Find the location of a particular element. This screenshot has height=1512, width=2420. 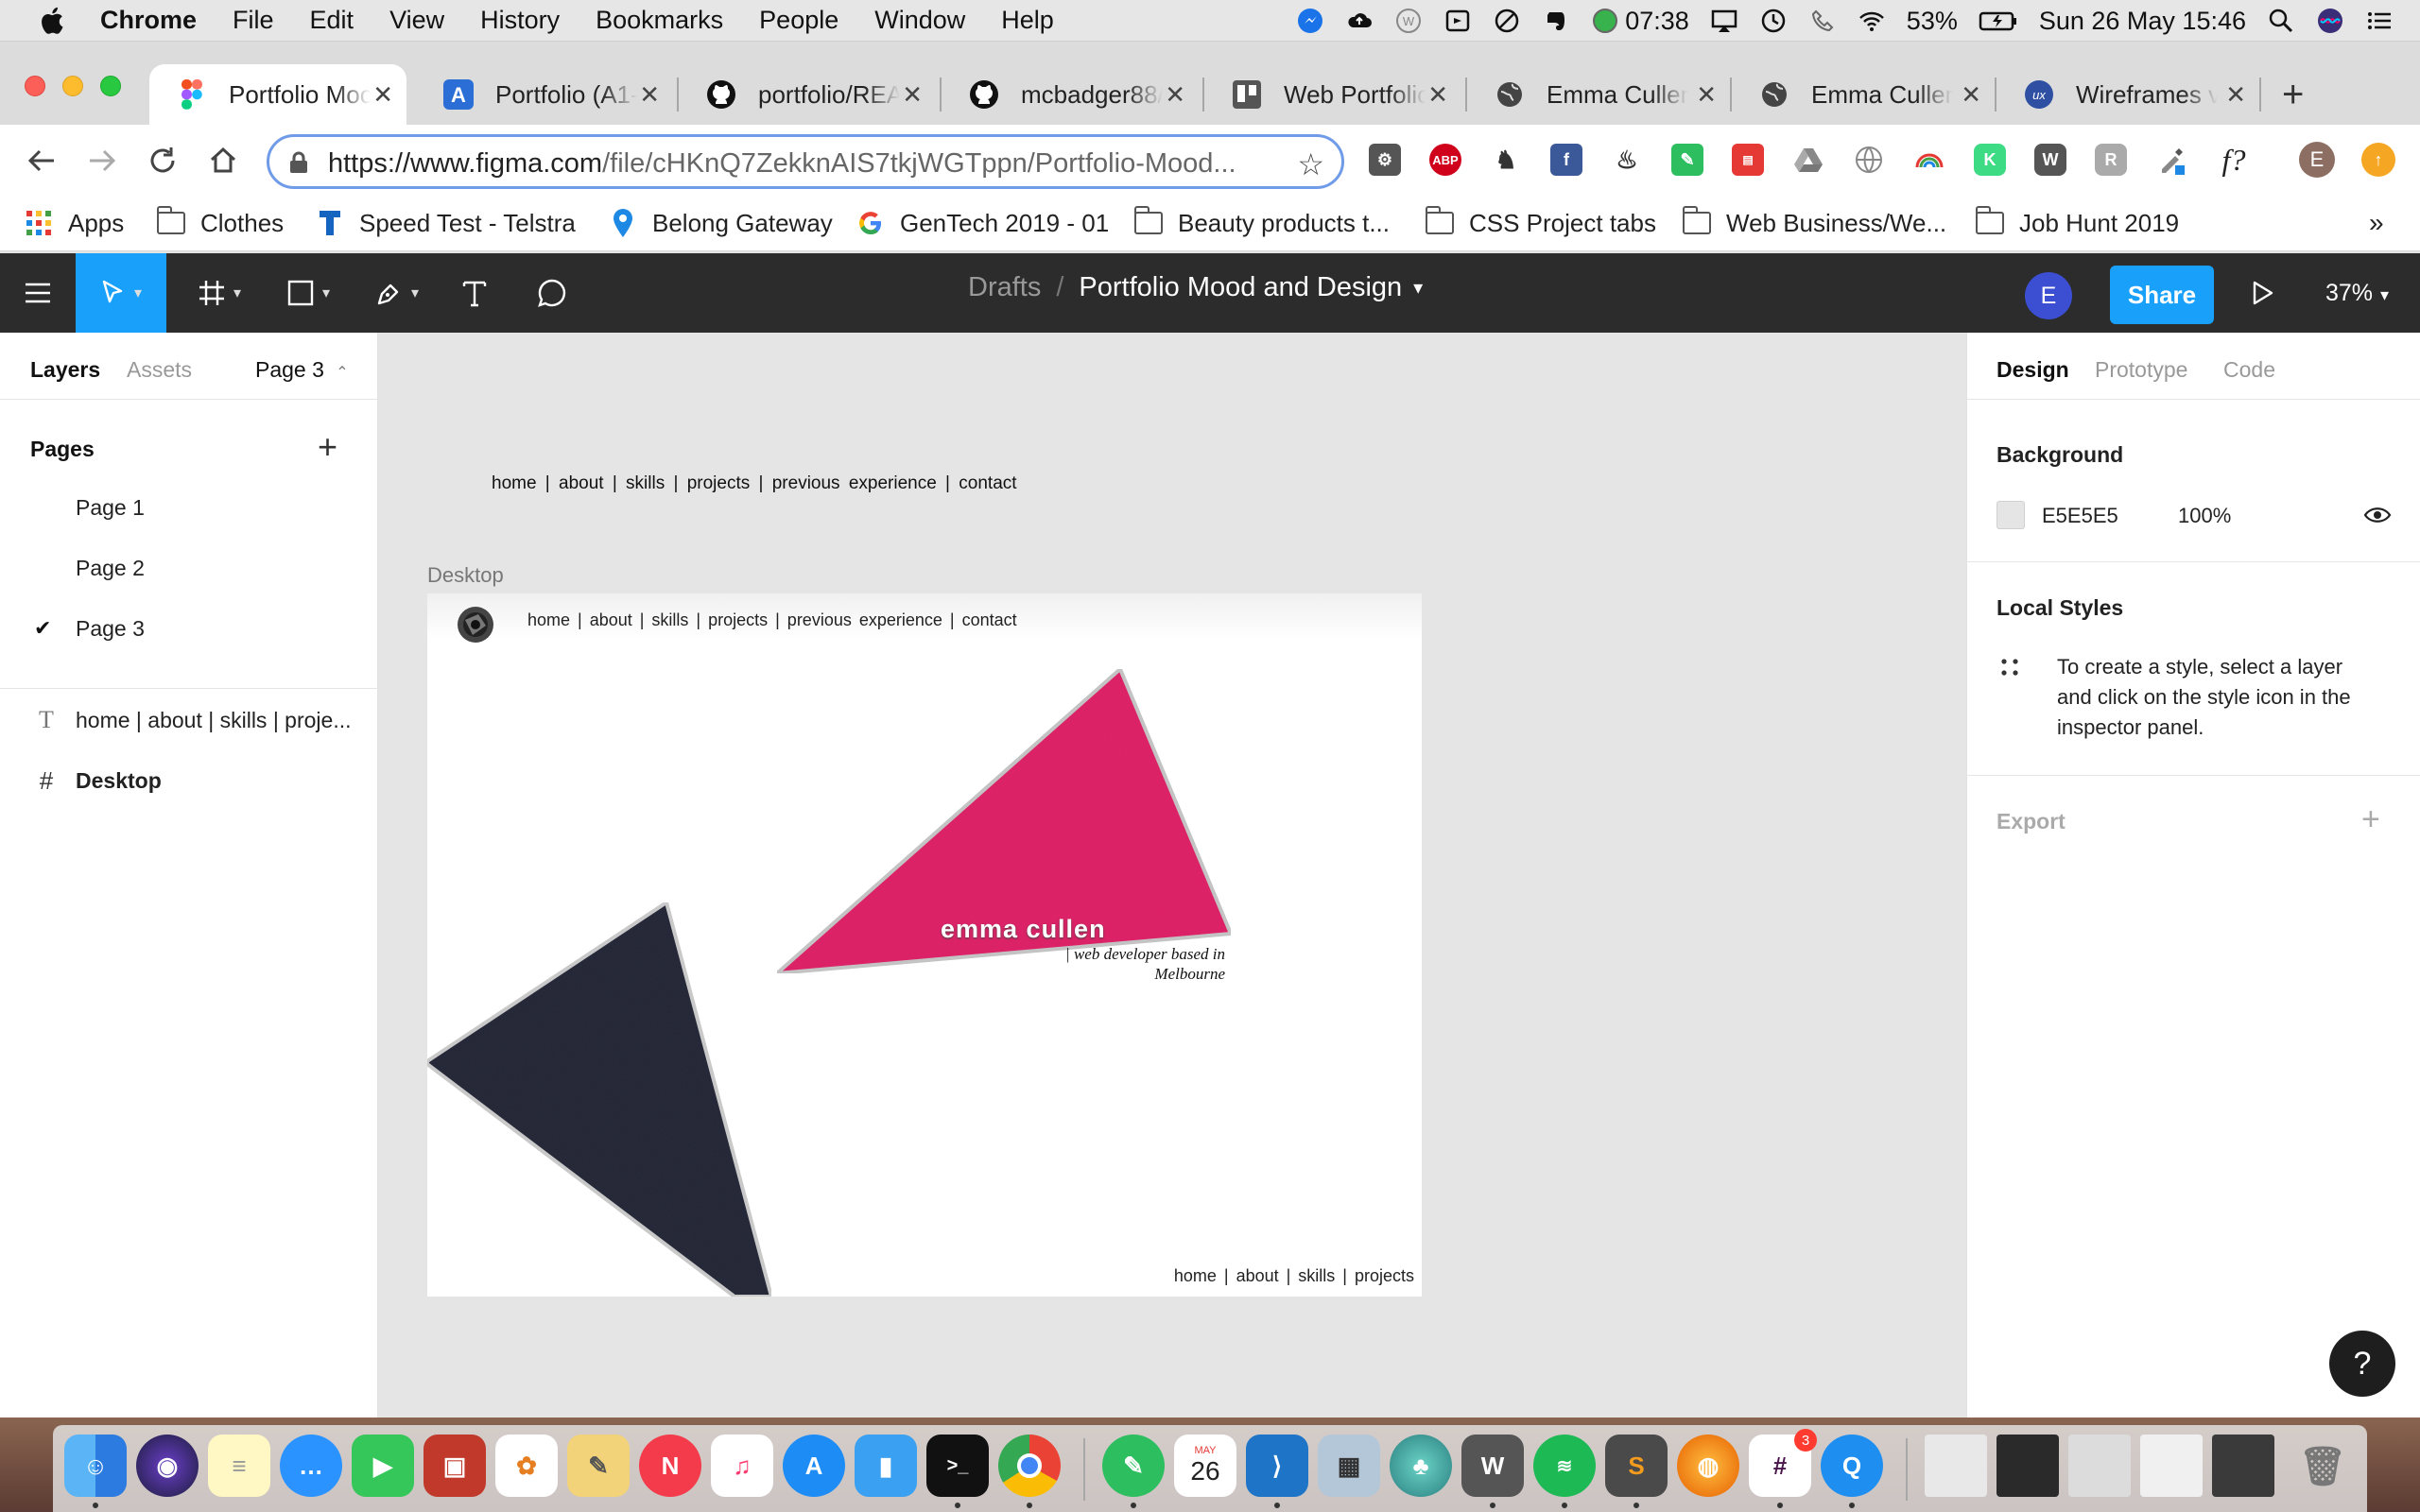

battery-icon is located at coordinates (1998, 21).